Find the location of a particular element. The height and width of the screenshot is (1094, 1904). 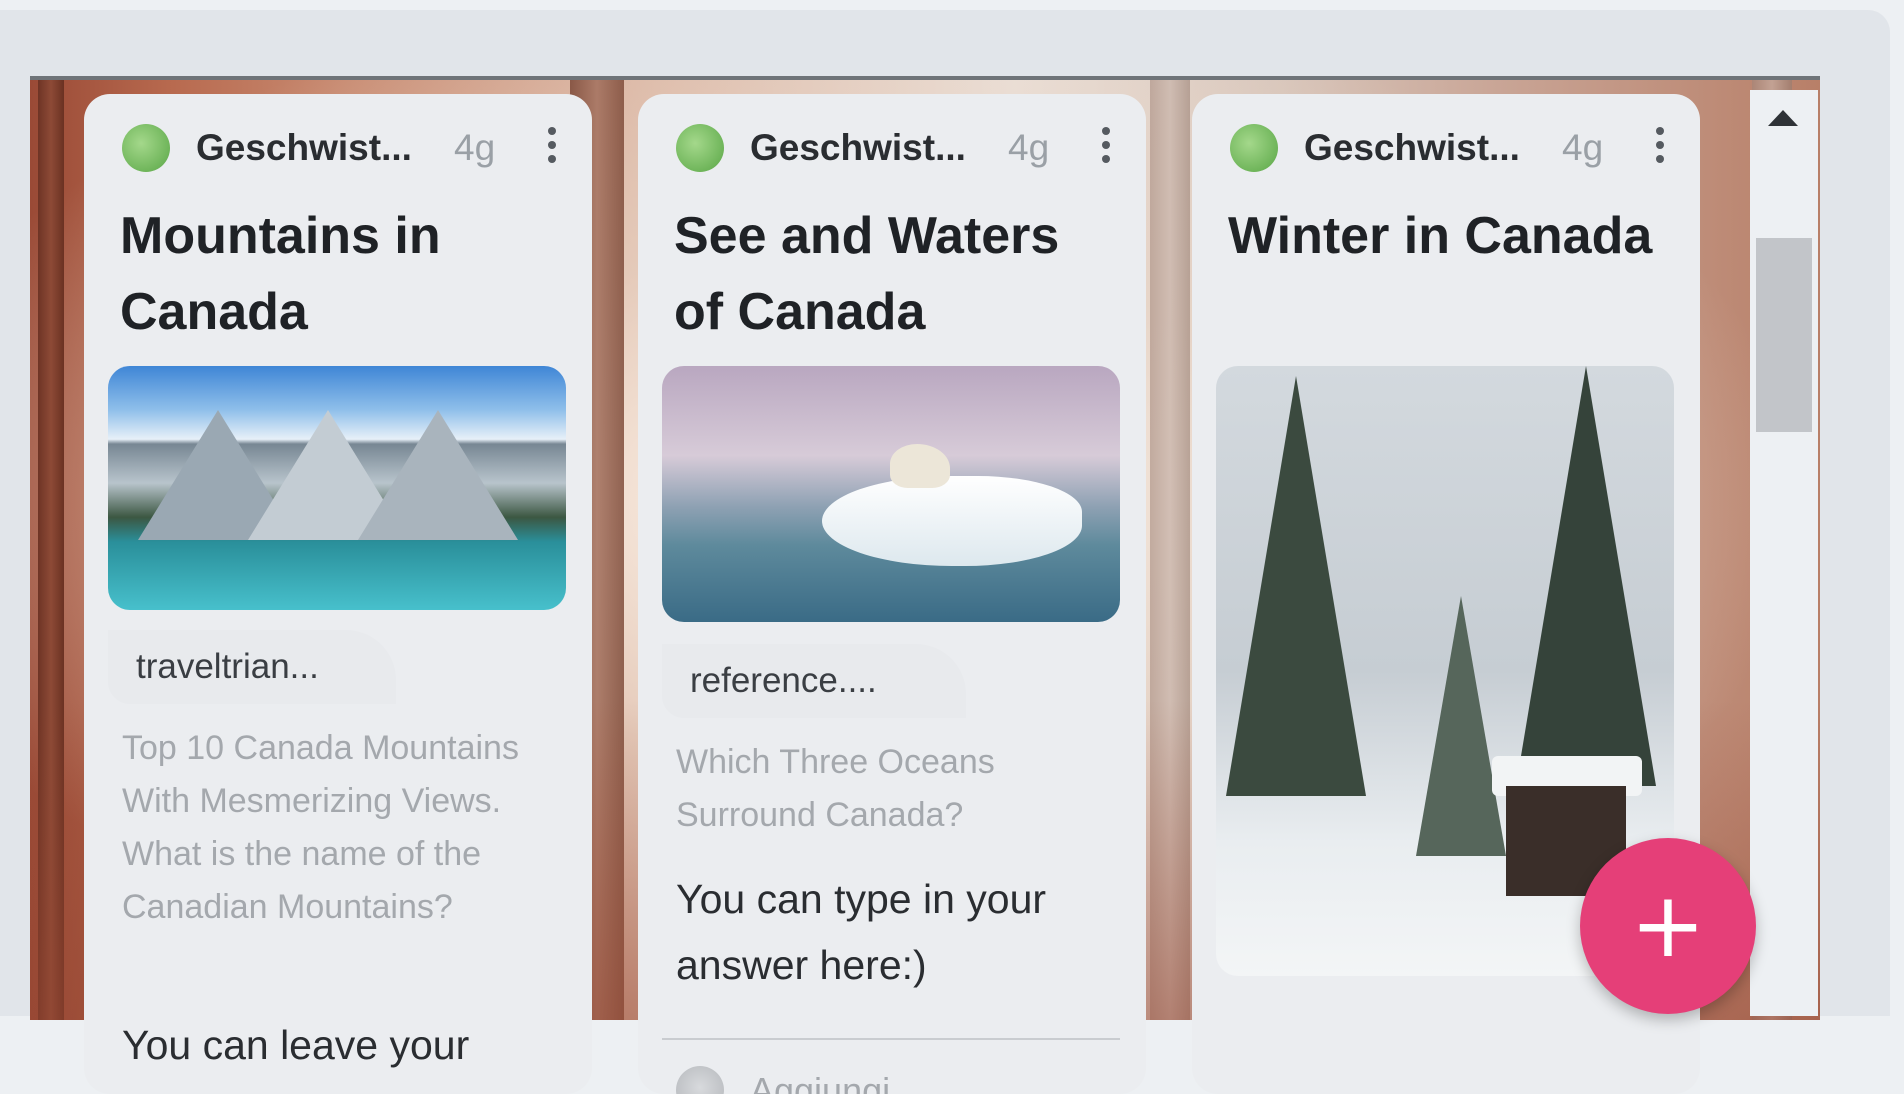

add-comment-input: Aggiungi is located at coordinates (820, 1081).